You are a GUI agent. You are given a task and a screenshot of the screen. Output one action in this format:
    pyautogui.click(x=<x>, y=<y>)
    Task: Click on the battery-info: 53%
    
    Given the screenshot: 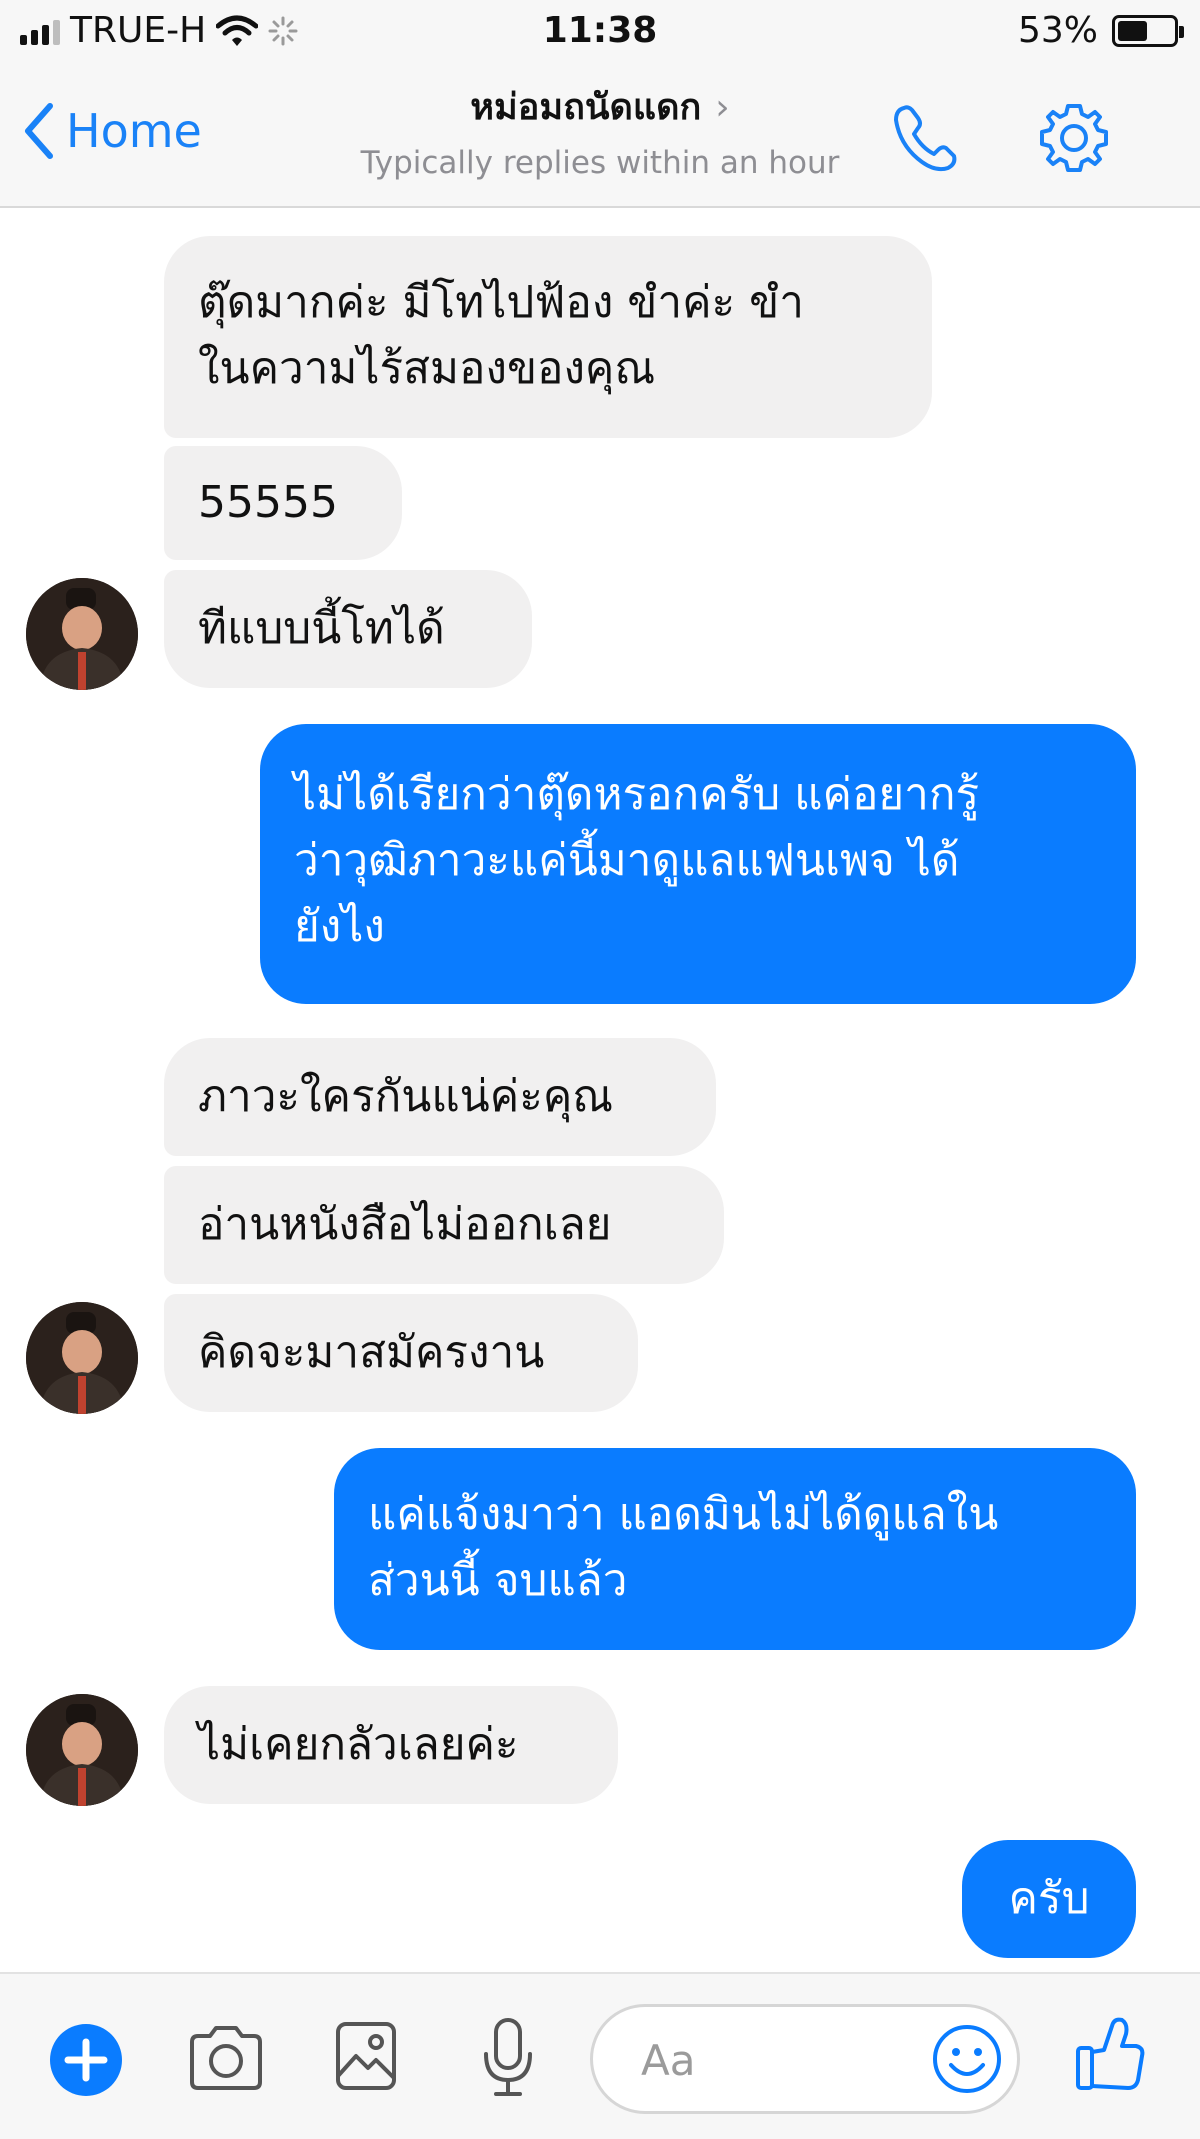 What is the action you would take?
    pyautogui.click(x=1100, y=30)
    